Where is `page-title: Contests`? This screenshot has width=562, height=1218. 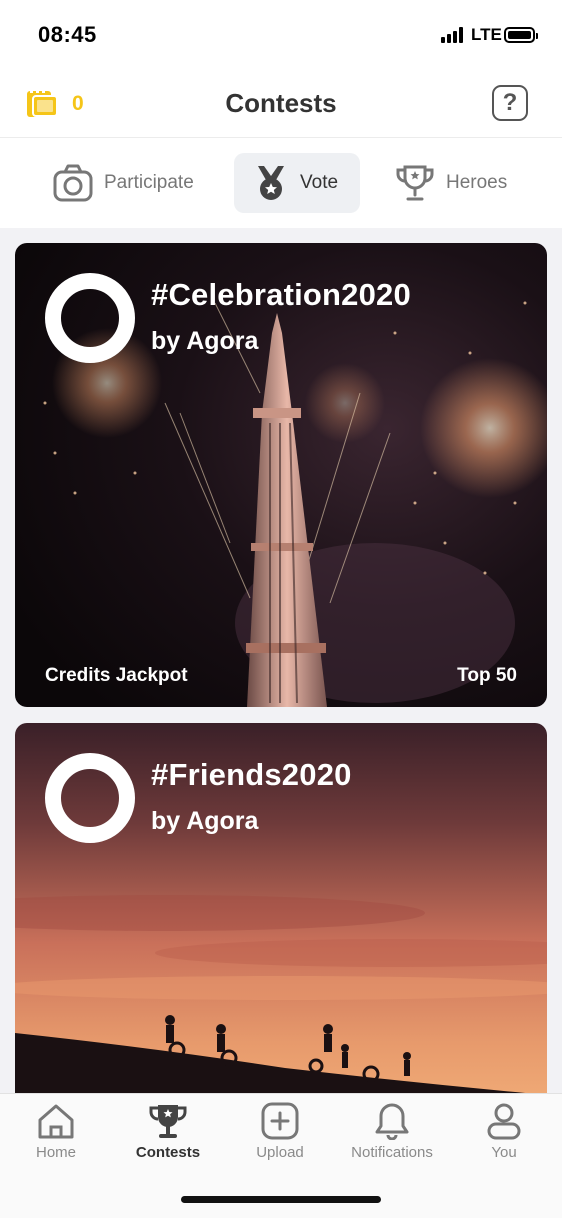 page-title: Contests is located at coordinates (281, 103).